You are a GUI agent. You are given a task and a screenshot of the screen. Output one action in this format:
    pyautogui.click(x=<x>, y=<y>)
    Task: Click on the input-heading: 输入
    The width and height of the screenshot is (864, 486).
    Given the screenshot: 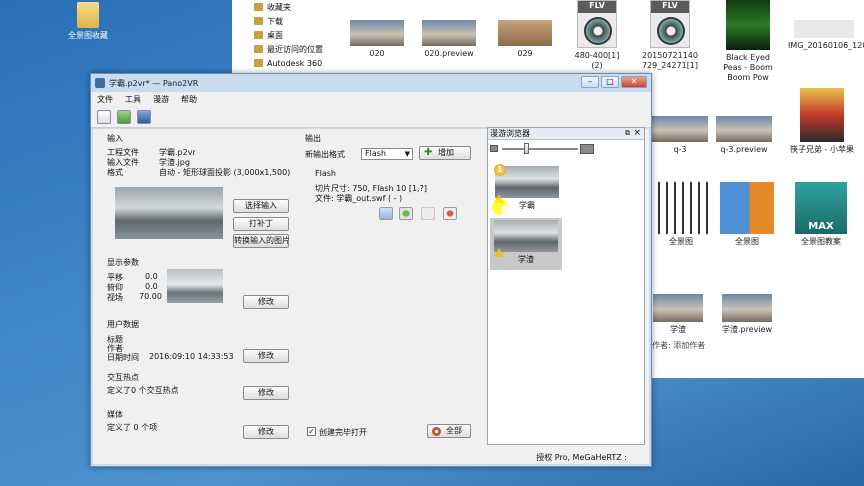 What is the action you would take?
    pyautogui.click(x=115, y=138)
    